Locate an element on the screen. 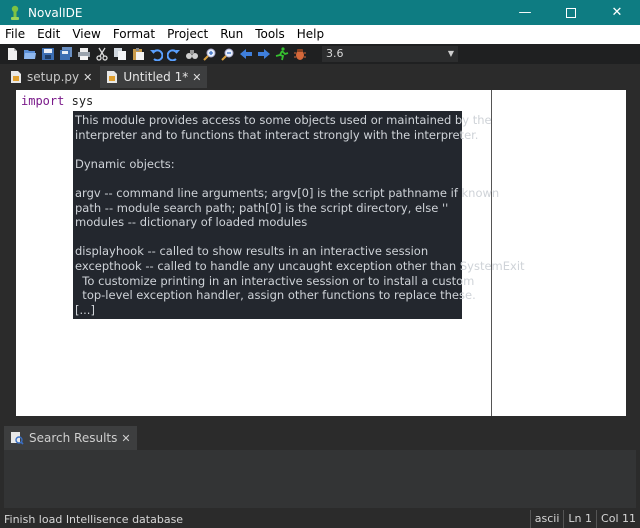 The height and width of the screenshot is (528, 640). cut-button is located at coordinates (102, 54).